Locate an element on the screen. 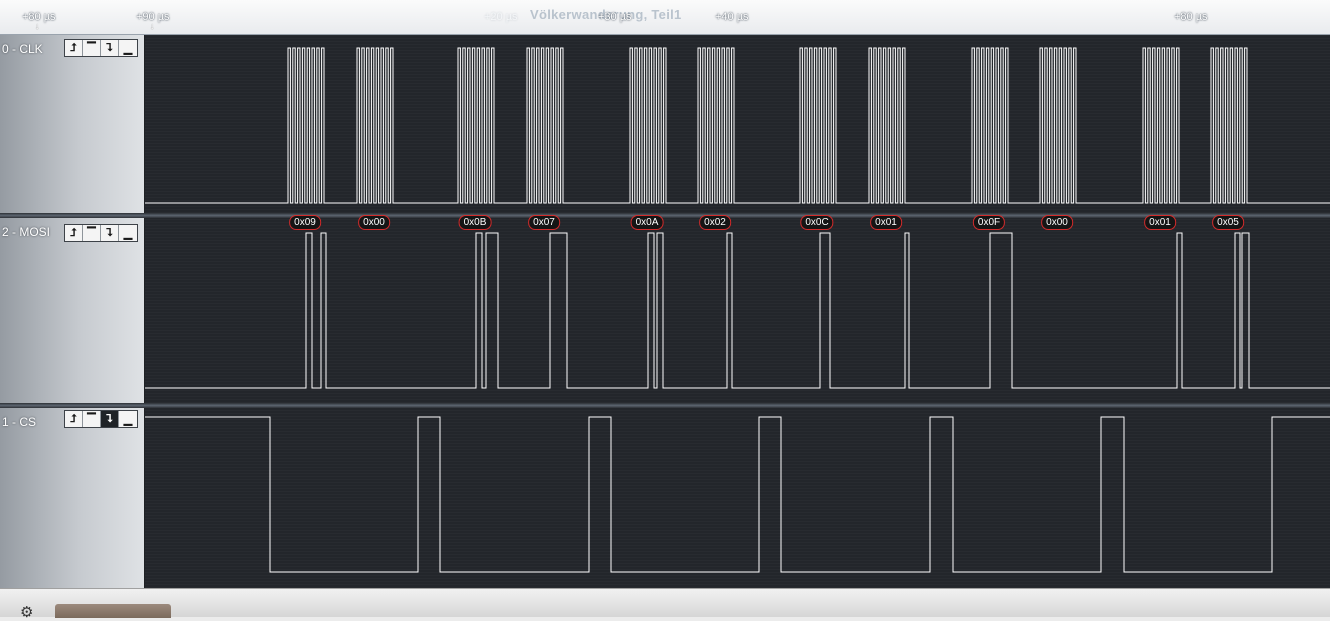 The height and width of the screenshot is (621, 1330). channel-name: 1 - CS is located at coordinates (19, 422).